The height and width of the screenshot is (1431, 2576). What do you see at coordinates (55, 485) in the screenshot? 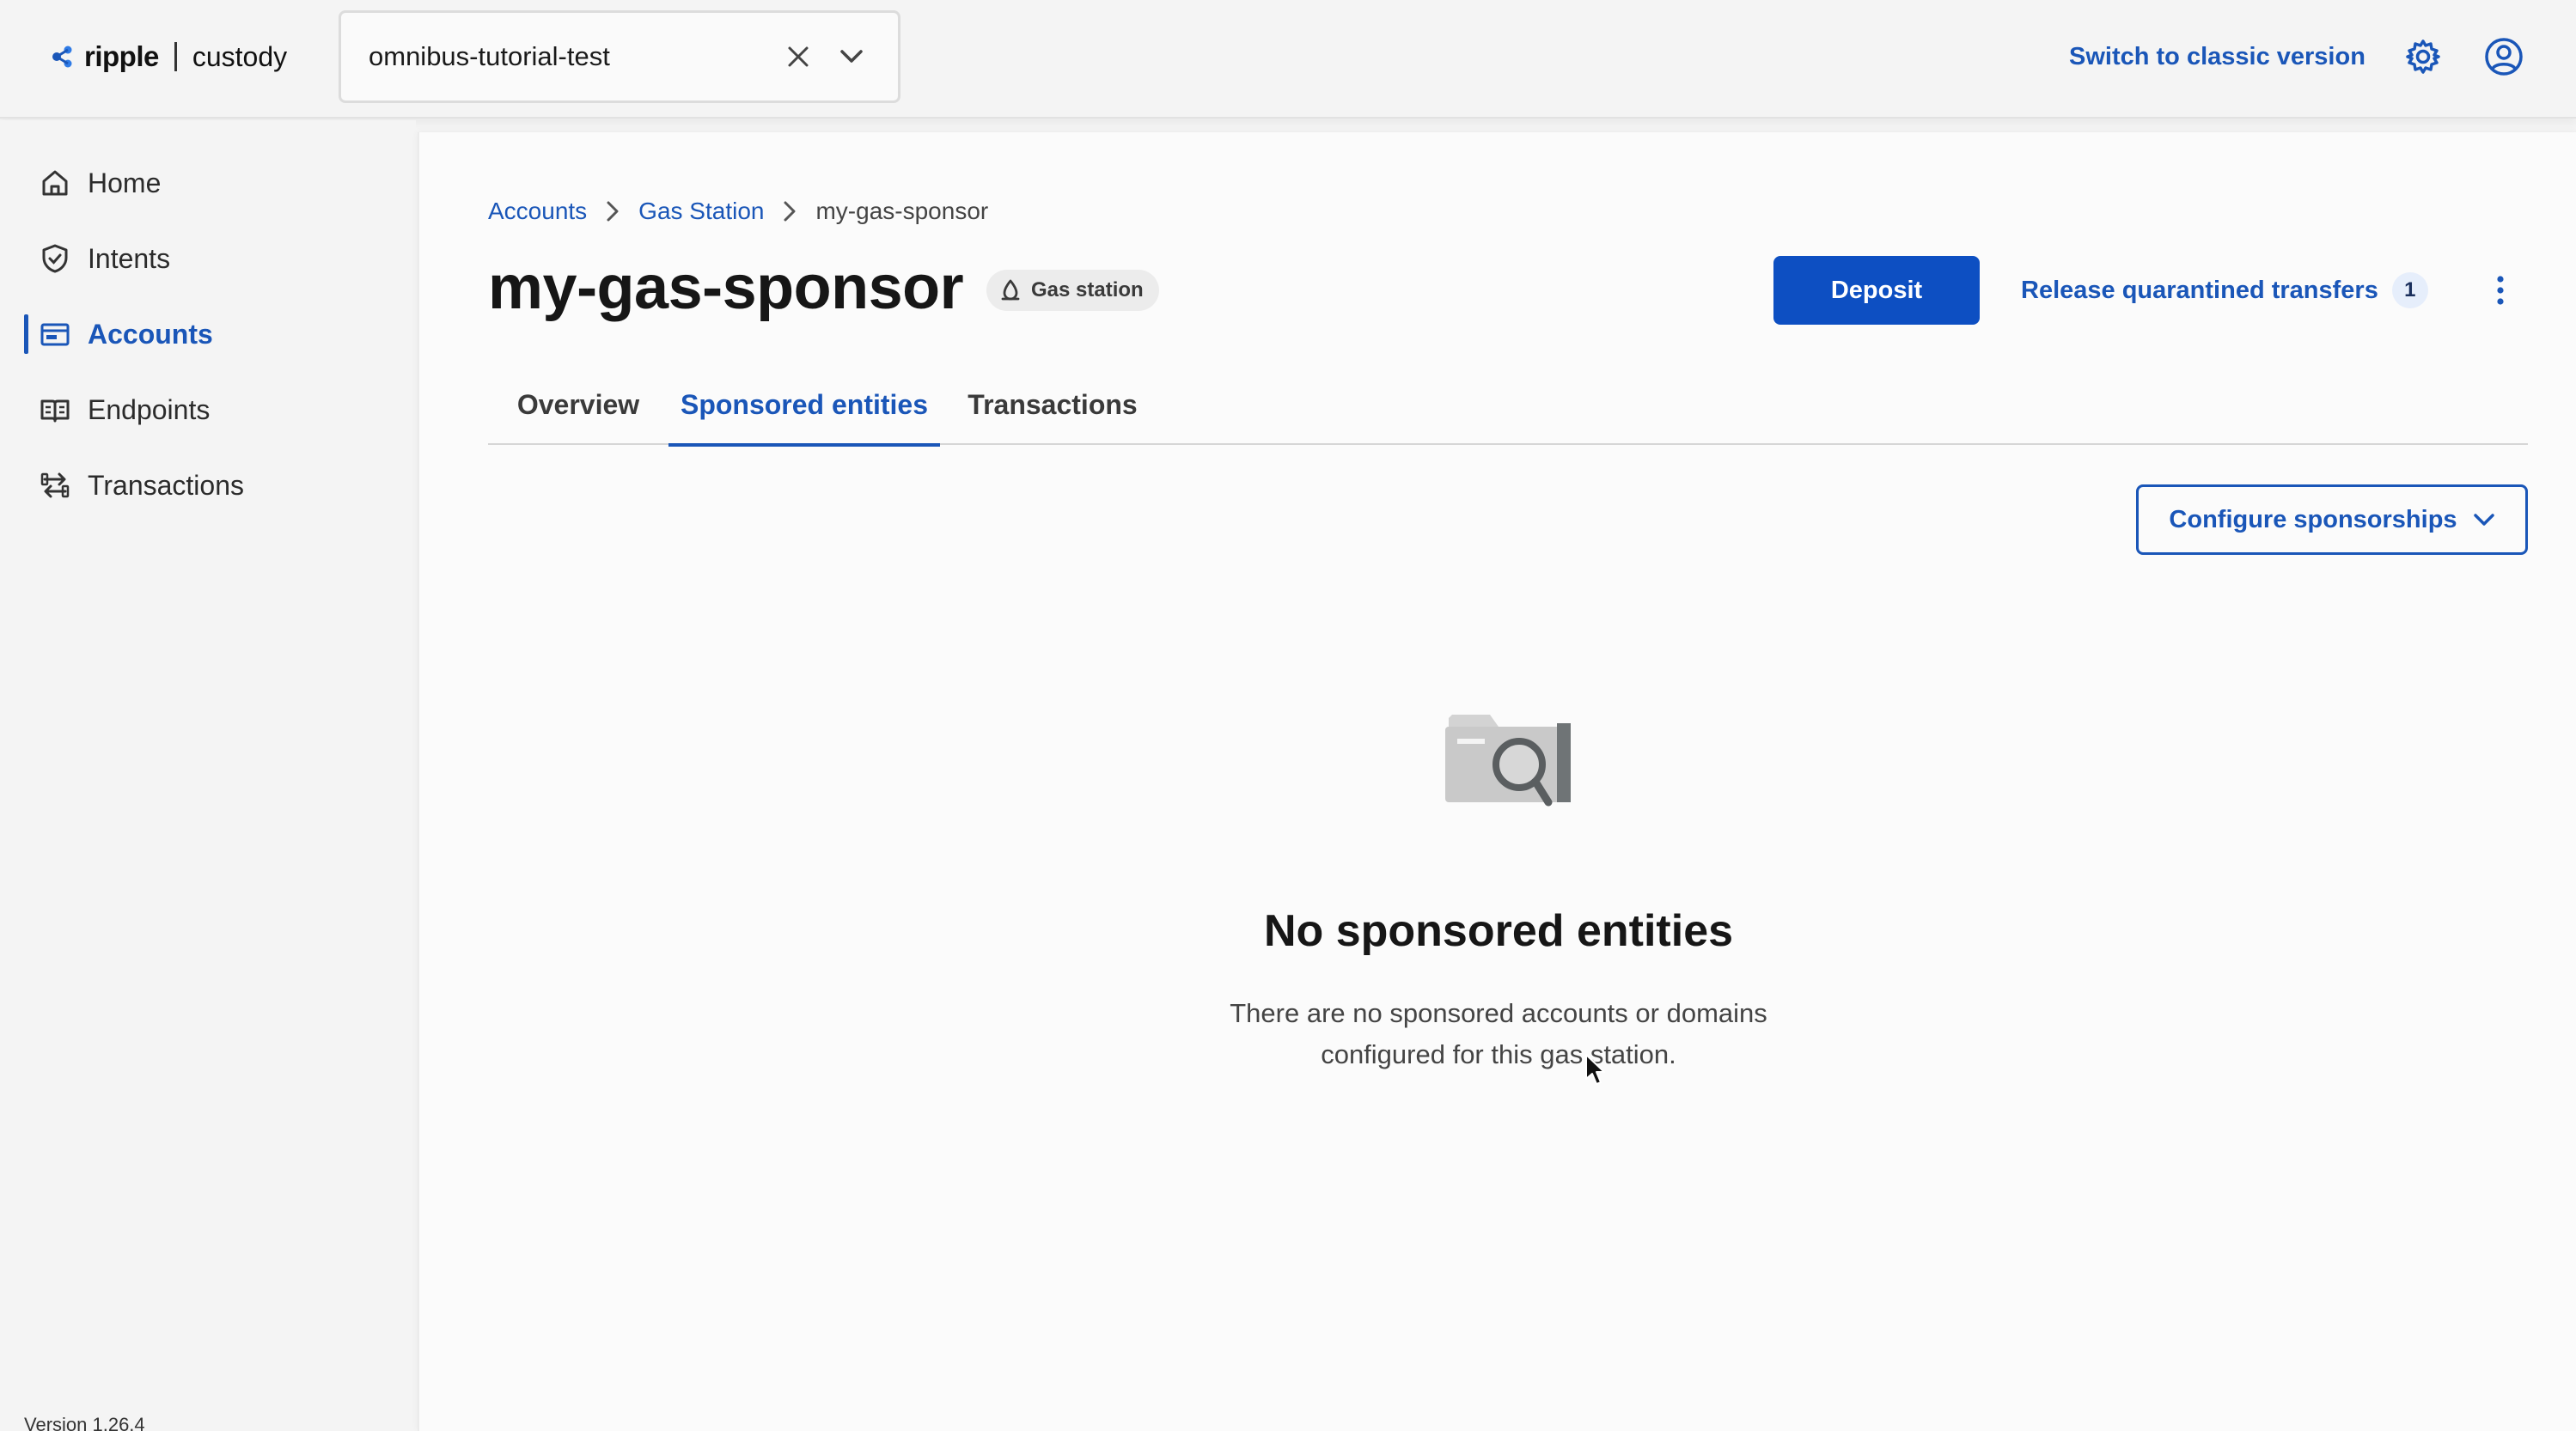
I see `transfer-icon` at bounding box center [55, 485].